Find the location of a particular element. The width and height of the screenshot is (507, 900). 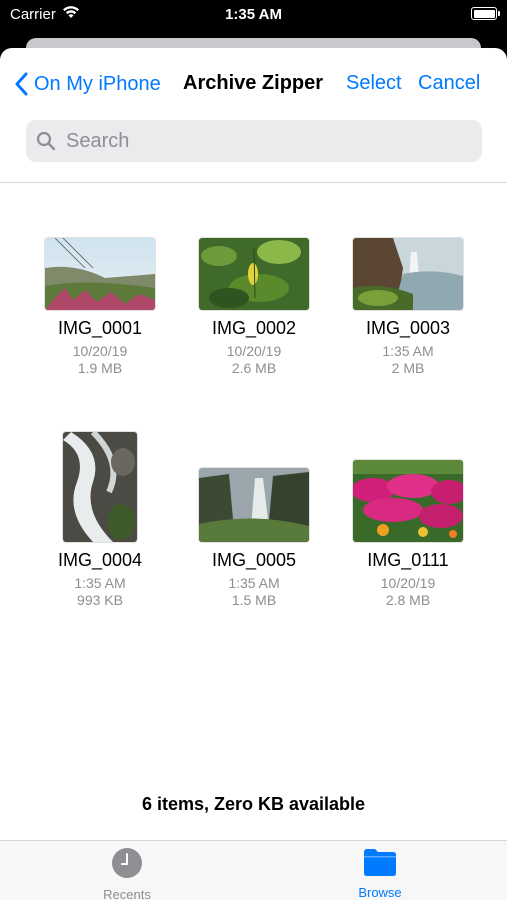

file-name: IMG_0004 is located at coordinates (100, 560).